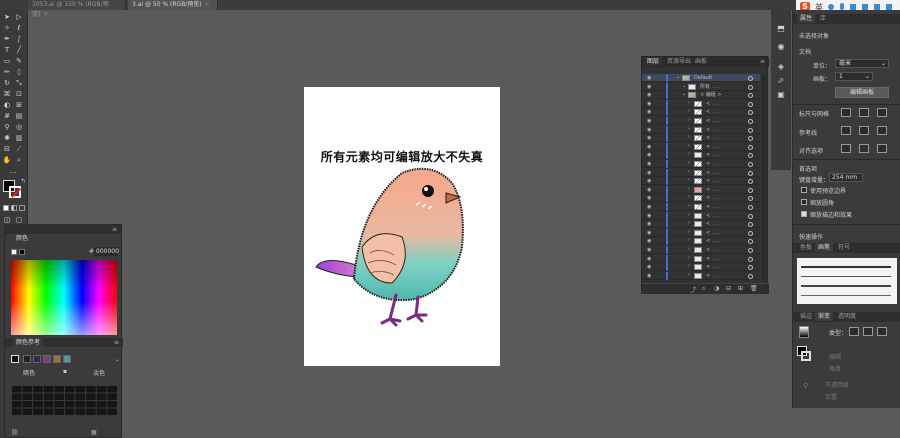 Image resolution: width=900 pixels, height=438 pixels. What do you see at coordinates (754, 288) in the screenshot?
I see `delete-icon: 🗑` at bounding box center [754, 288].